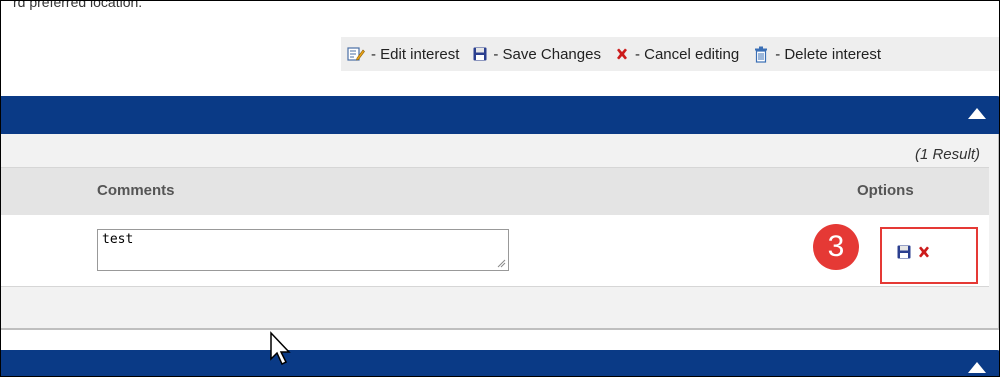 This screenshot has height=377, width=1000. I want to click on legend-delete: - Delete interest, so click(817, 54).